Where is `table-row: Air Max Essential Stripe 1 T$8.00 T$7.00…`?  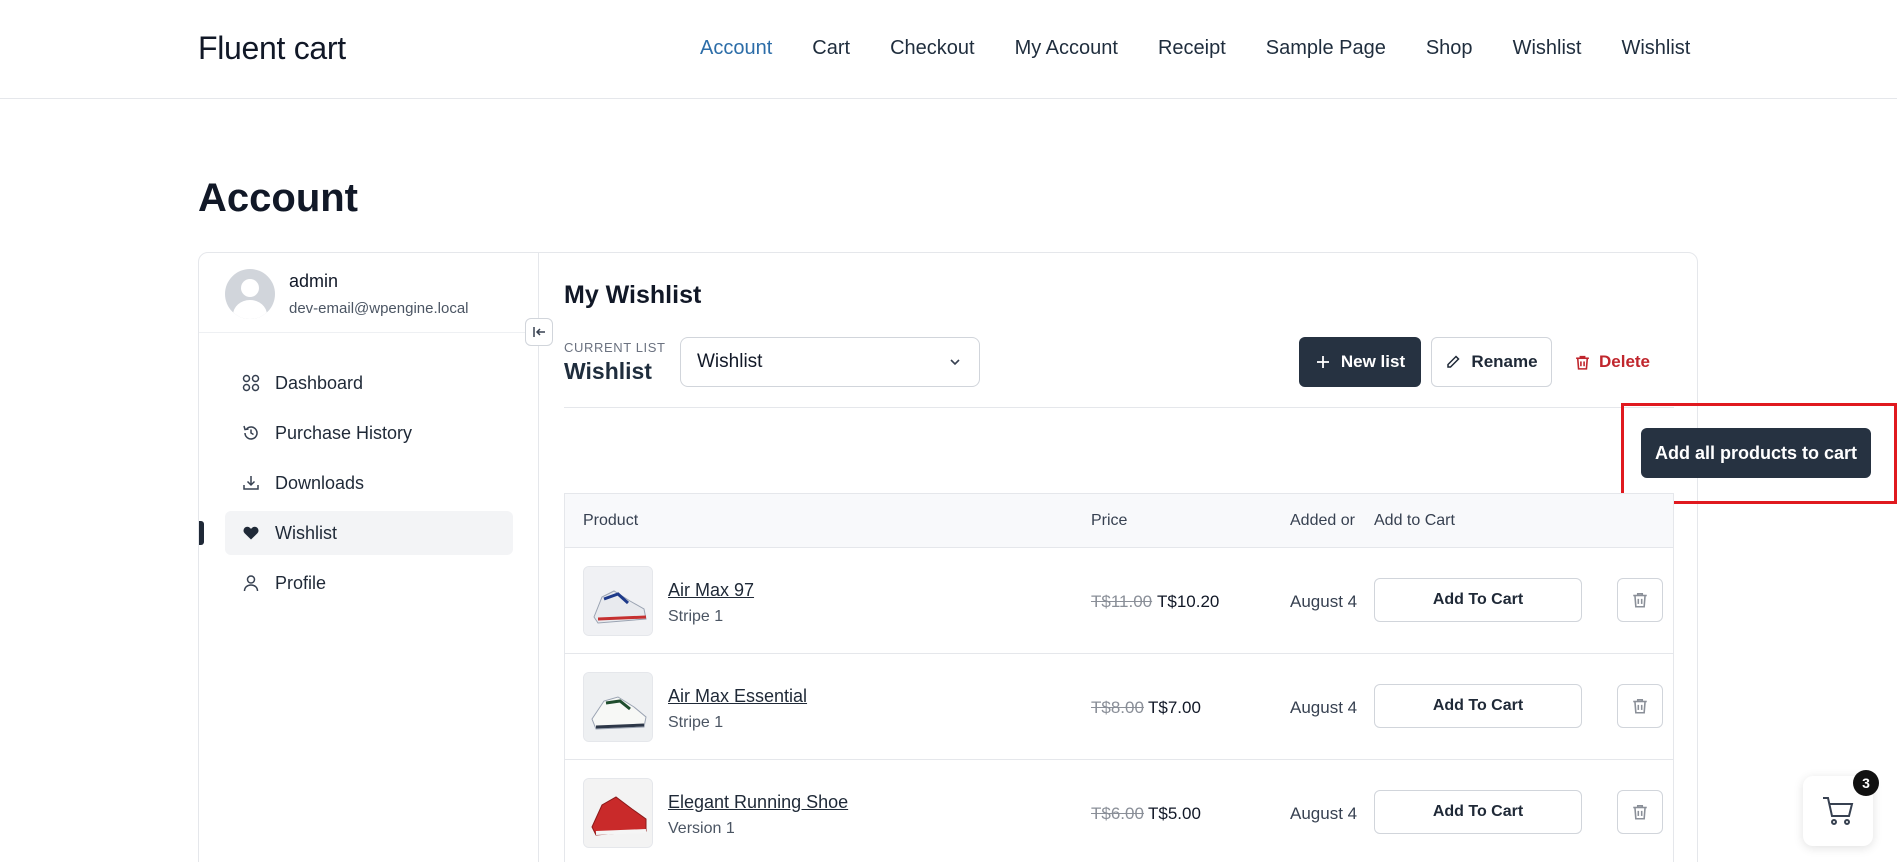
table-row: Air Max Essential Stripe 1 T$8.00 T$7.00… is located at coordinates (1119, 707).